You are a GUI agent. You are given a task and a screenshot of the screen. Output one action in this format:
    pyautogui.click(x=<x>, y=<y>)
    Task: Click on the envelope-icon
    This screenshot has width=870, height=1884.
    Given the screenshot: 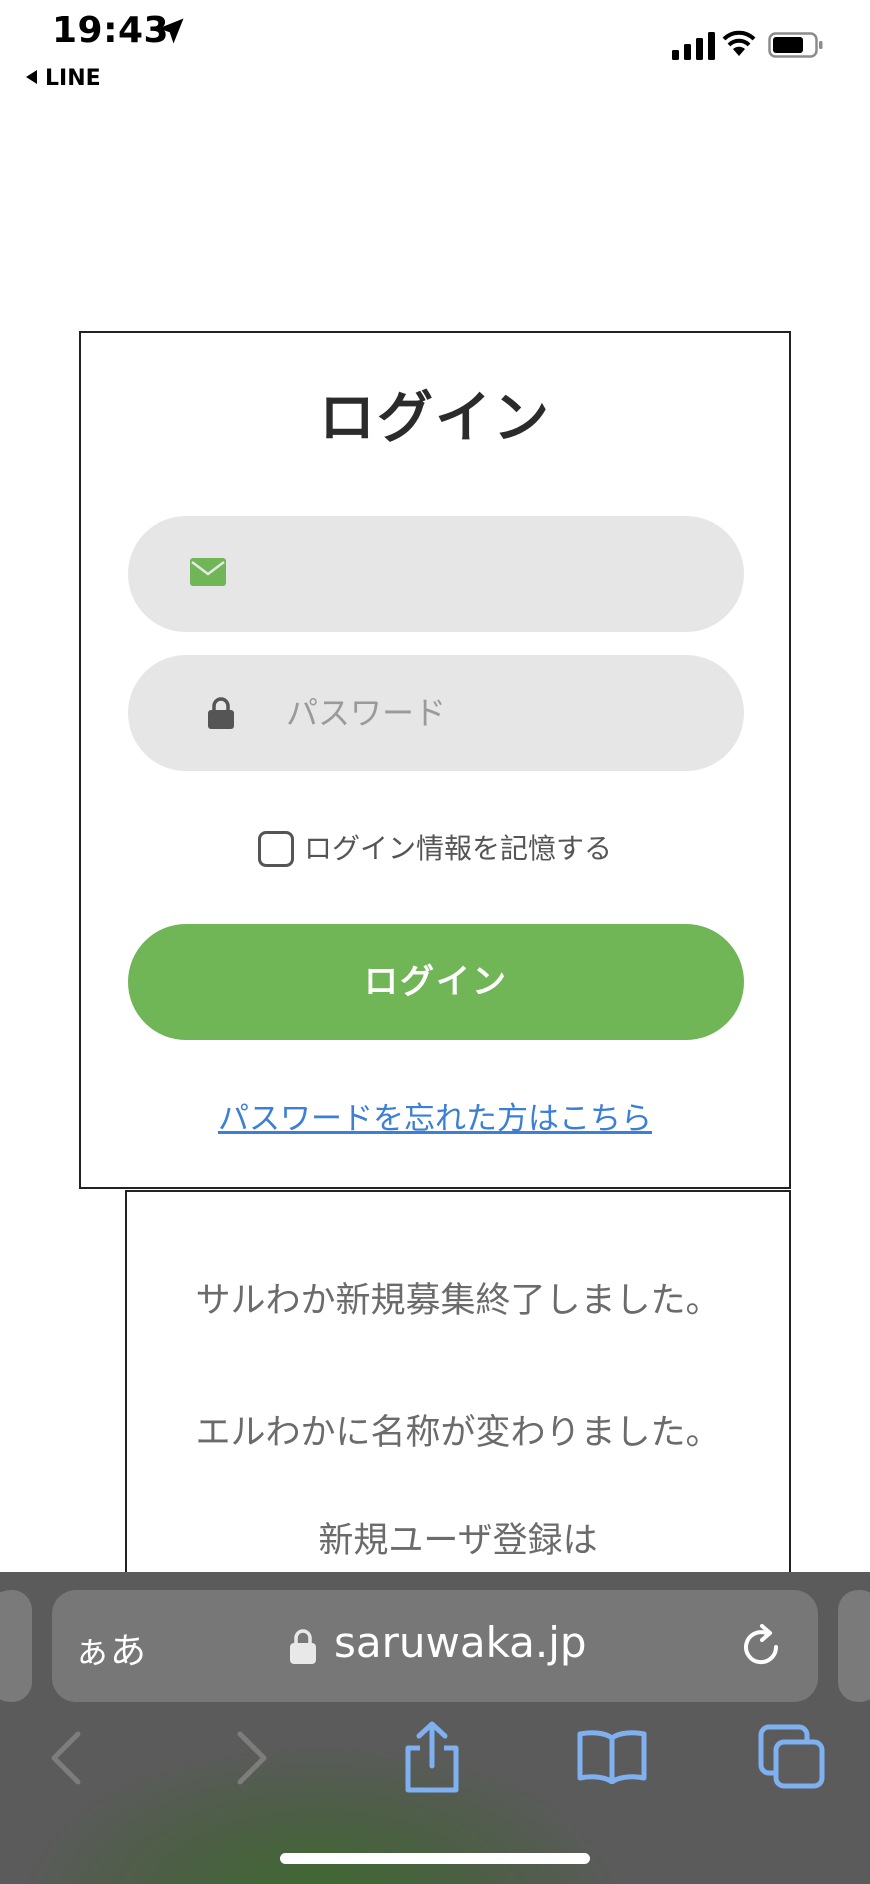 What is the action you would take?
    pyautogui.click(x=208, y=572)
    